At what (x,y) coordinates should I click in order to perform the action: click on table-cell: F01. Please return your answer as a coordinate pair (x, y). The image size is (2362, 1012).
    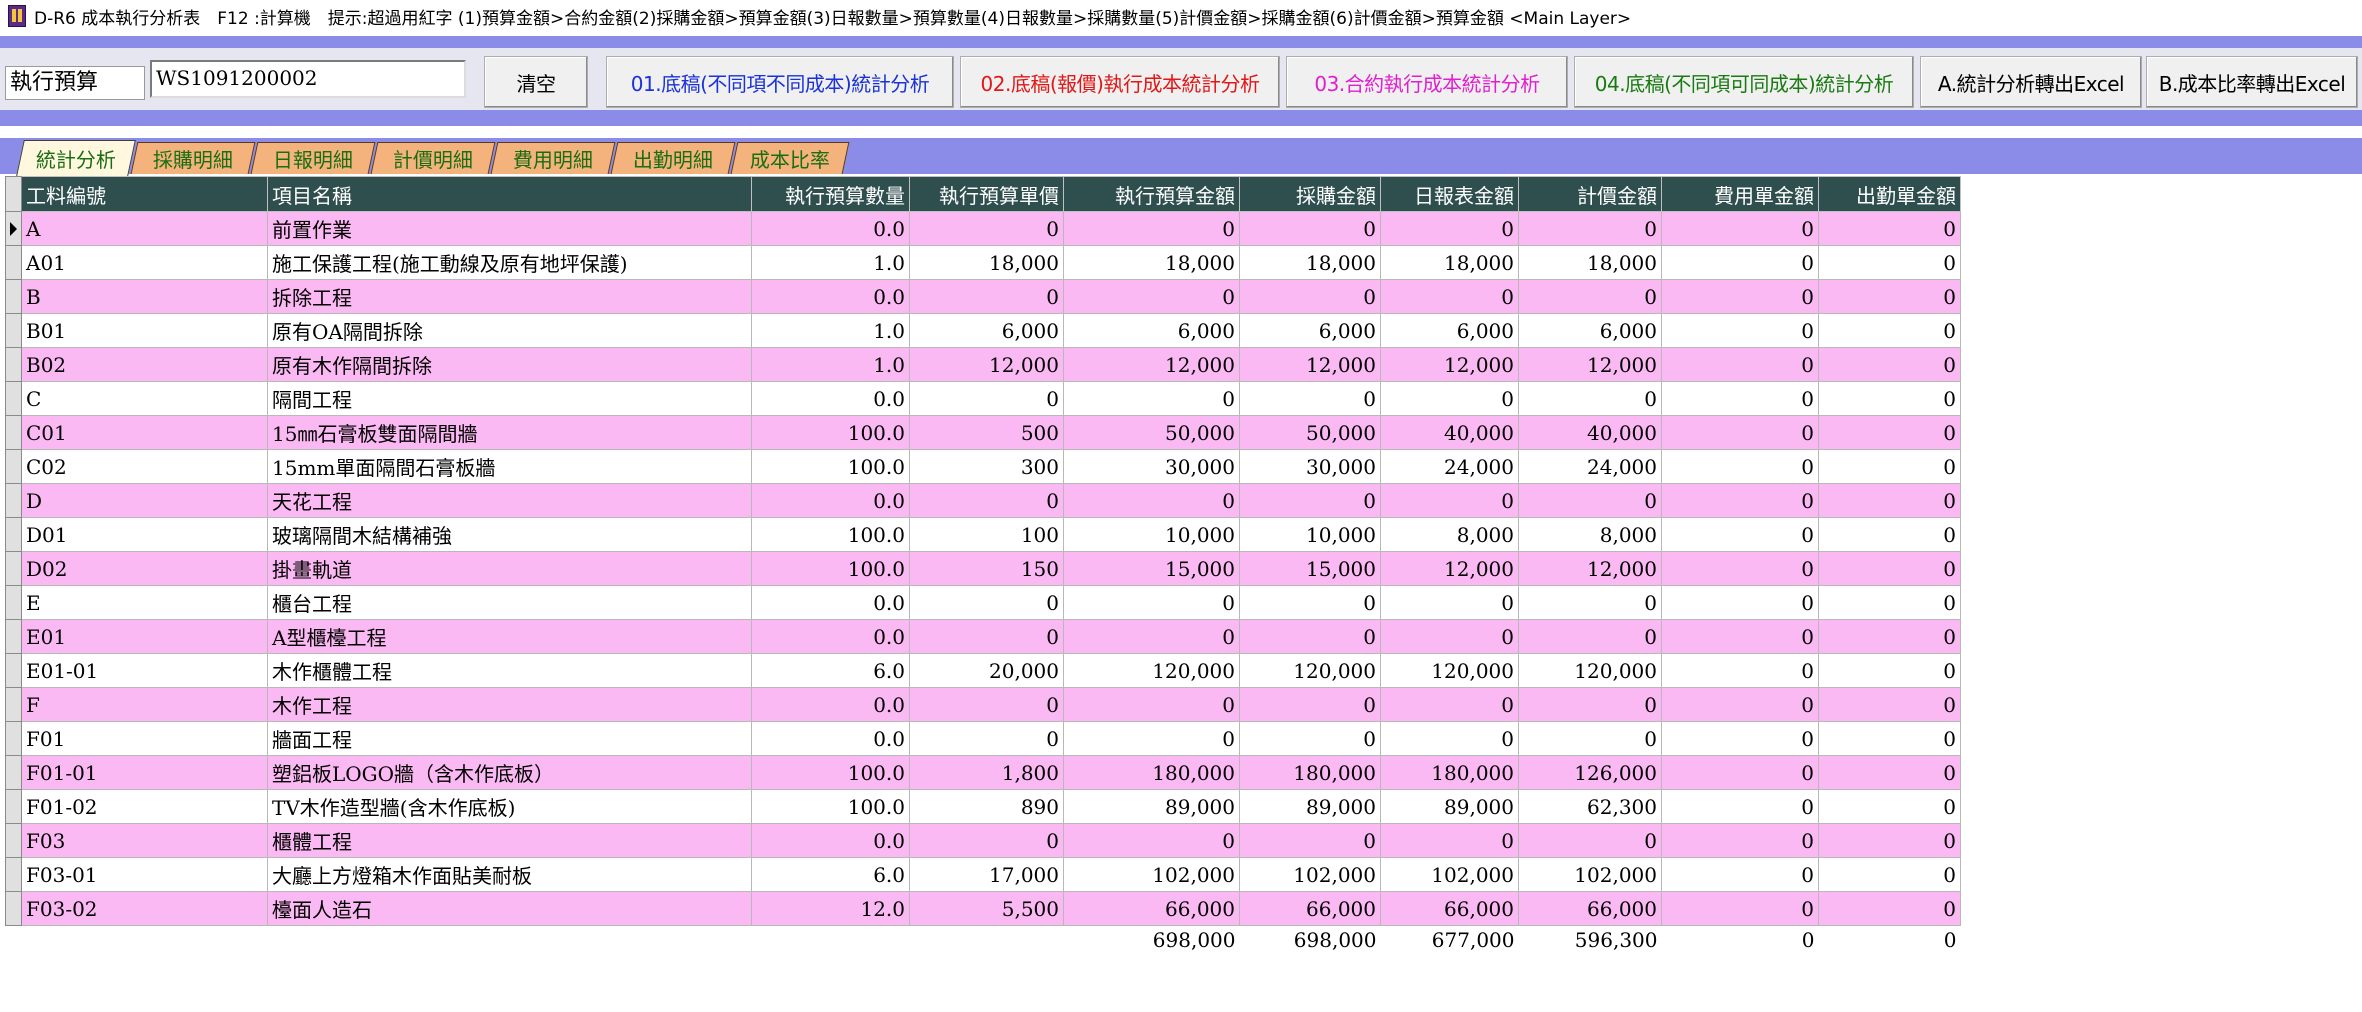
    Looking at the image, I should click on (144, 738).